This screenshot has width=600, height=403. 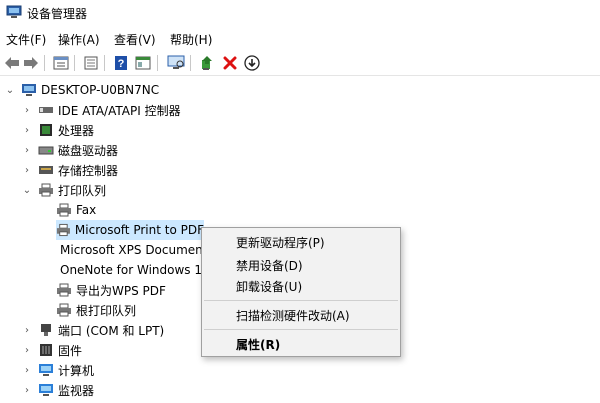 I want to click on tree-root: ⌄ DESKTOP-U0BN7NC, so click(x=81, y=90).